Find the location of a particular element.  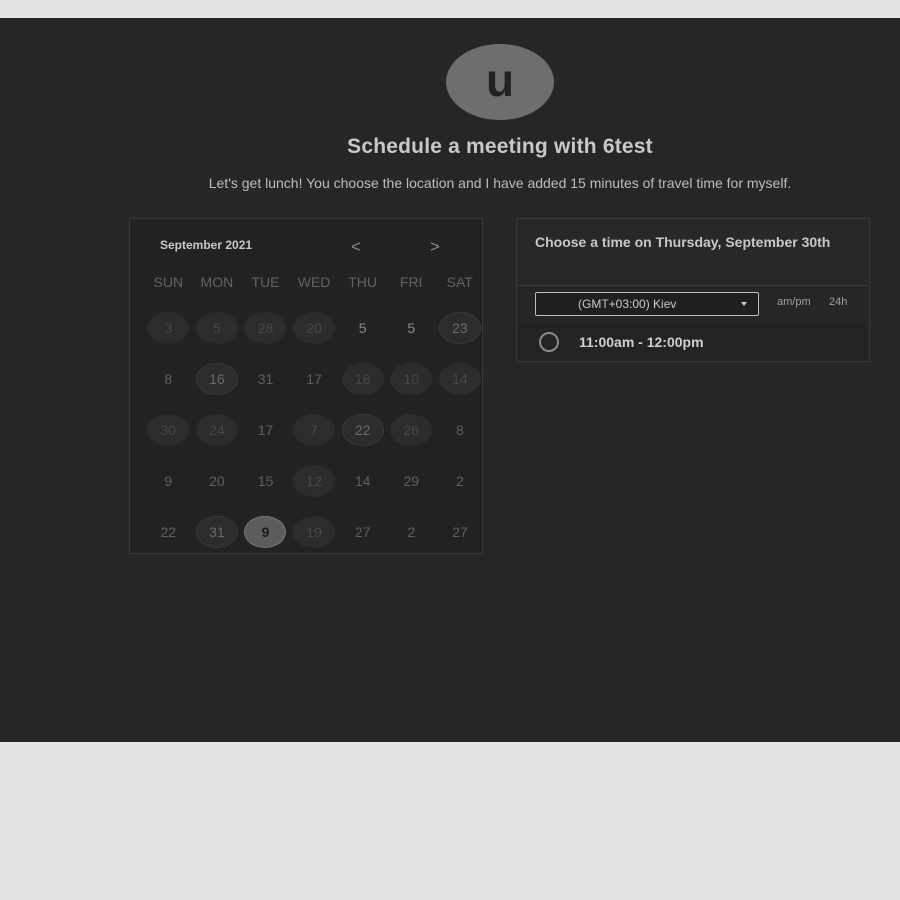

calendar-day: 15 is located at coordinates (265, 480).